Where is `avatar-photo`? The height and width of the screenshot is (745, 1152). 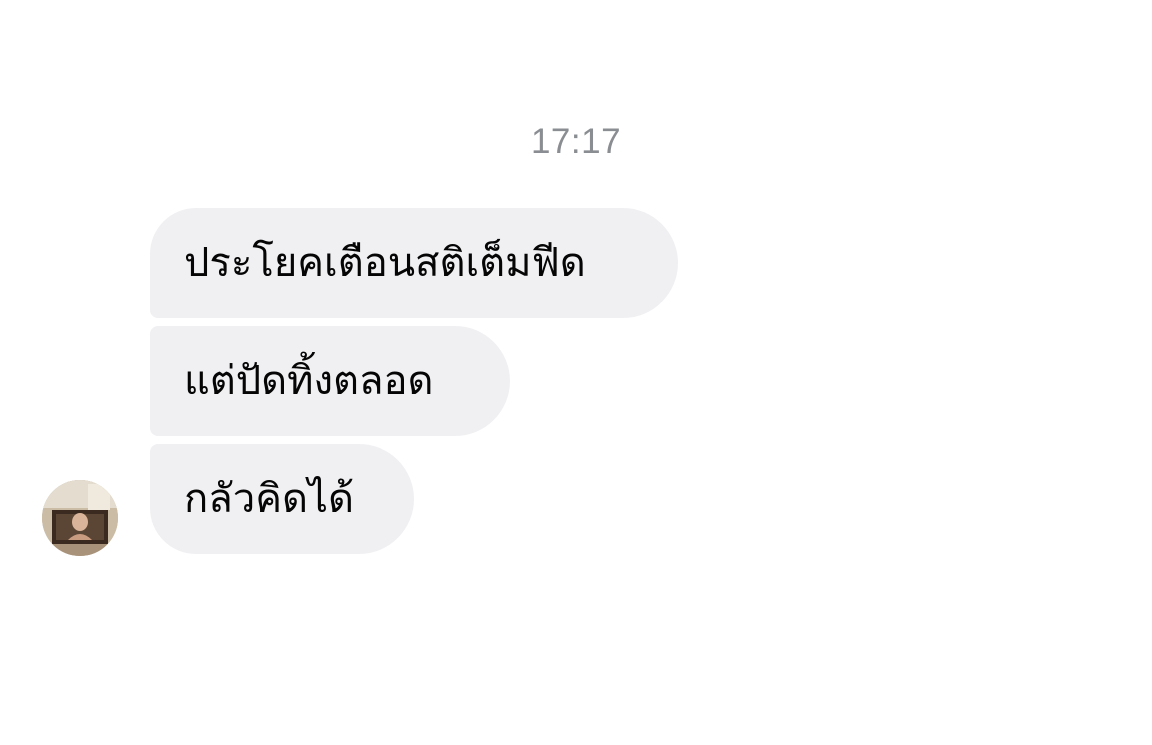
avatar-photo is located at coordinates (80, 518).